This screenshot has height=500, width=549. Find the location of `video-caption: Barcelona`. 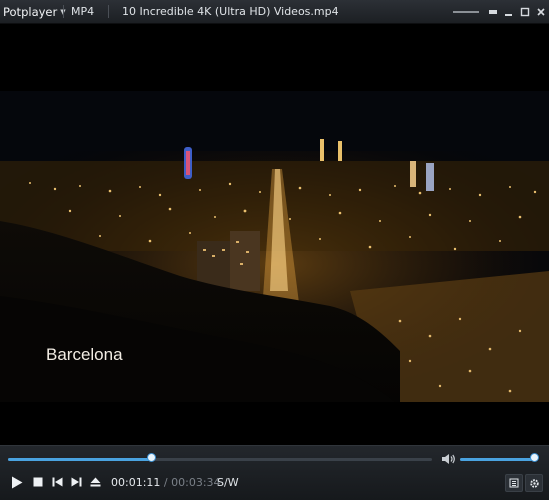

video-caption: Barcelona is located at coordinates (84, 354).